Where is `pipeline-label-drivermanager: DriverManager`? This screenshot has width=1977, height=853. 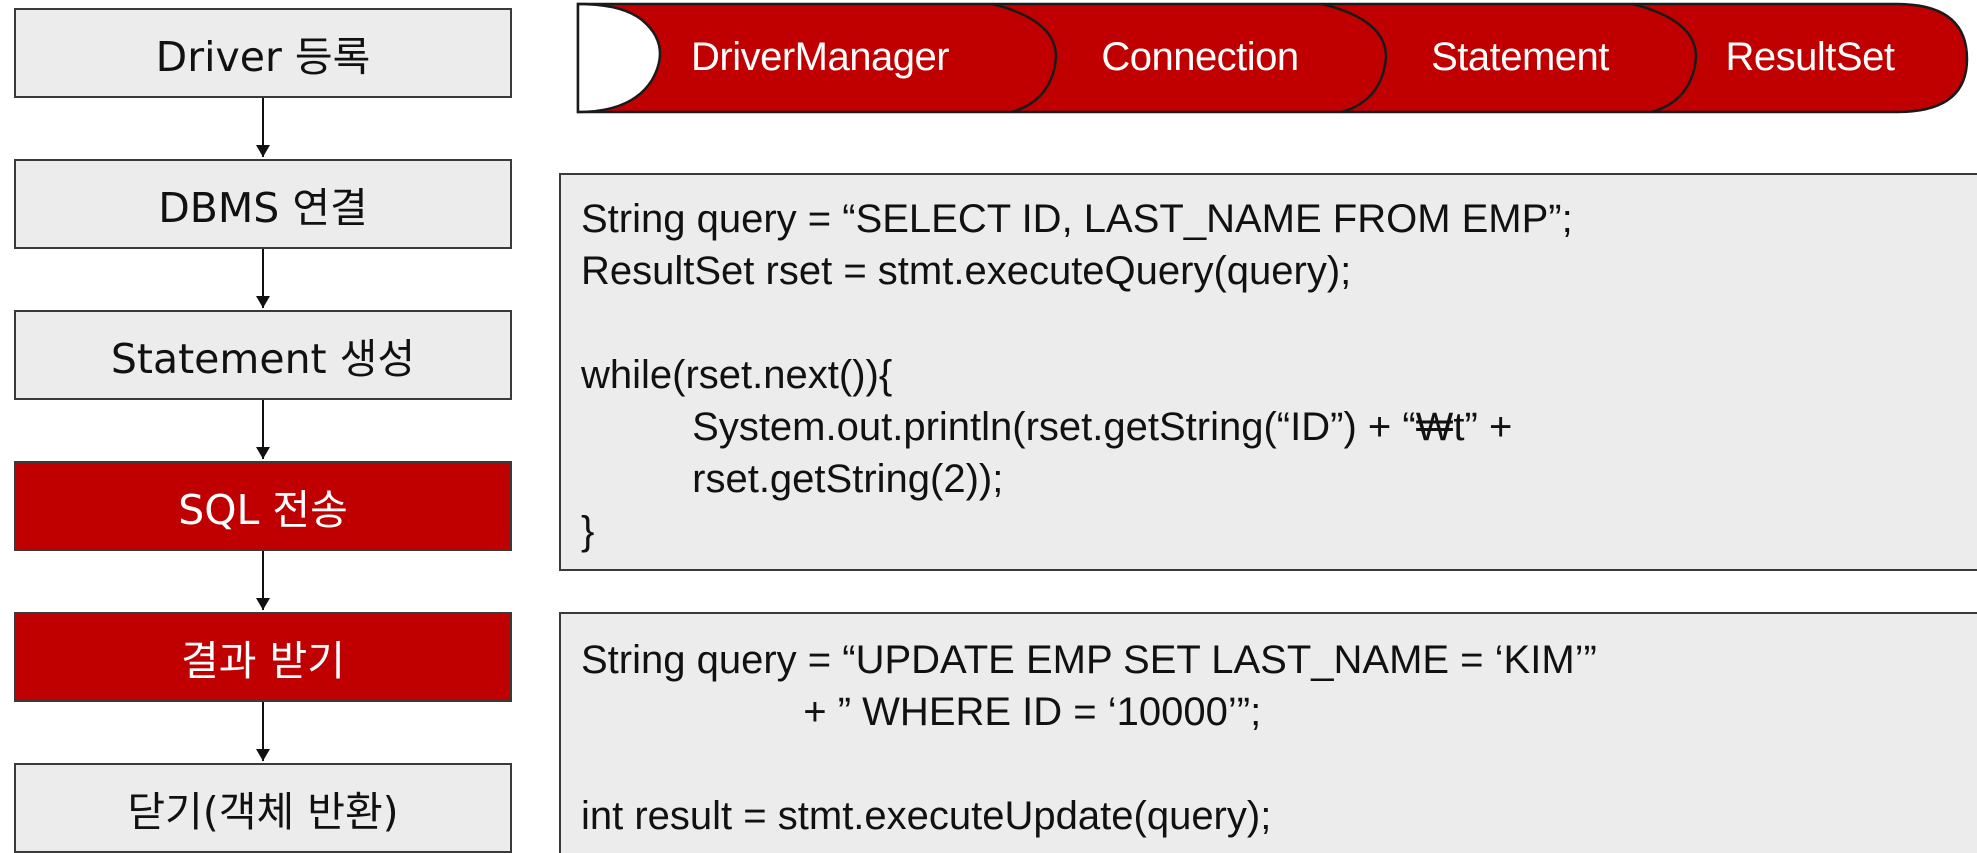 pipeline-label-drivermanager: DriverManager is located at coordinates (820, 56).